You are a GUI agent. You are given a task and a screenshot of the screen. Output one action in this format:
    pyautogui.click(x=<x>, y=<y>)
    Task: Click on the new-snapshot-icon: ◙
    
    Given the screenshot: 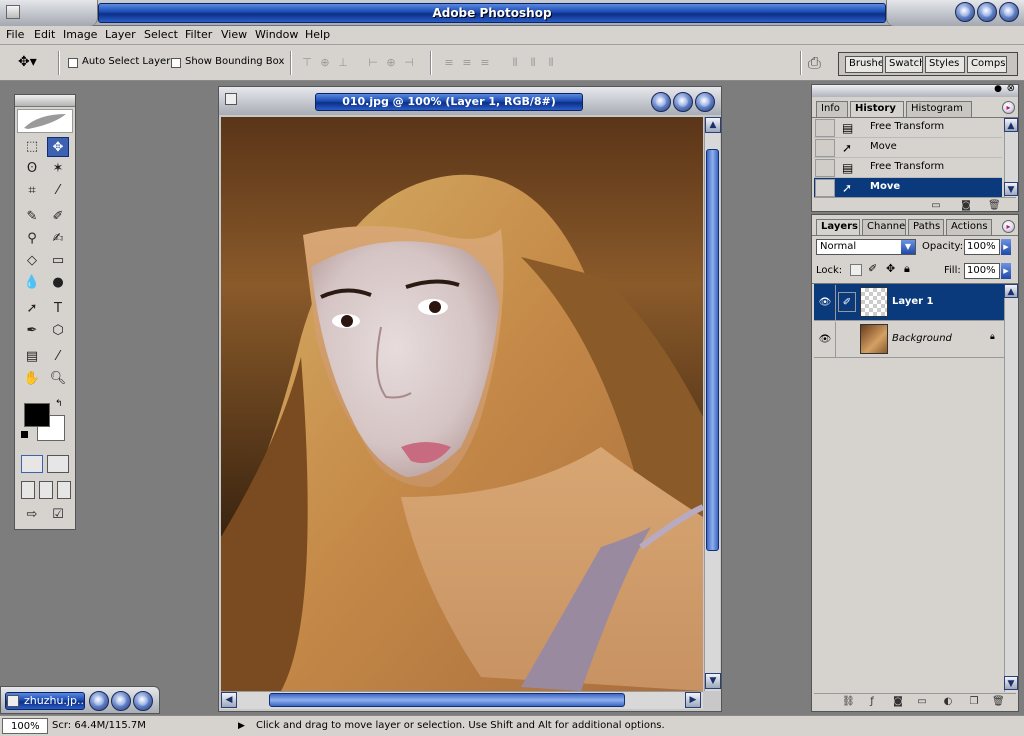 What is the action you would take?
    pyautogui.click(x=966, y=205)
    